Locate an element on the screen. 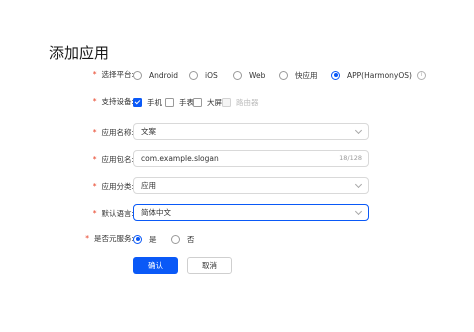 The image size is (474, 332). device-option-label: 大屏 is located at coordinates (214, 102).